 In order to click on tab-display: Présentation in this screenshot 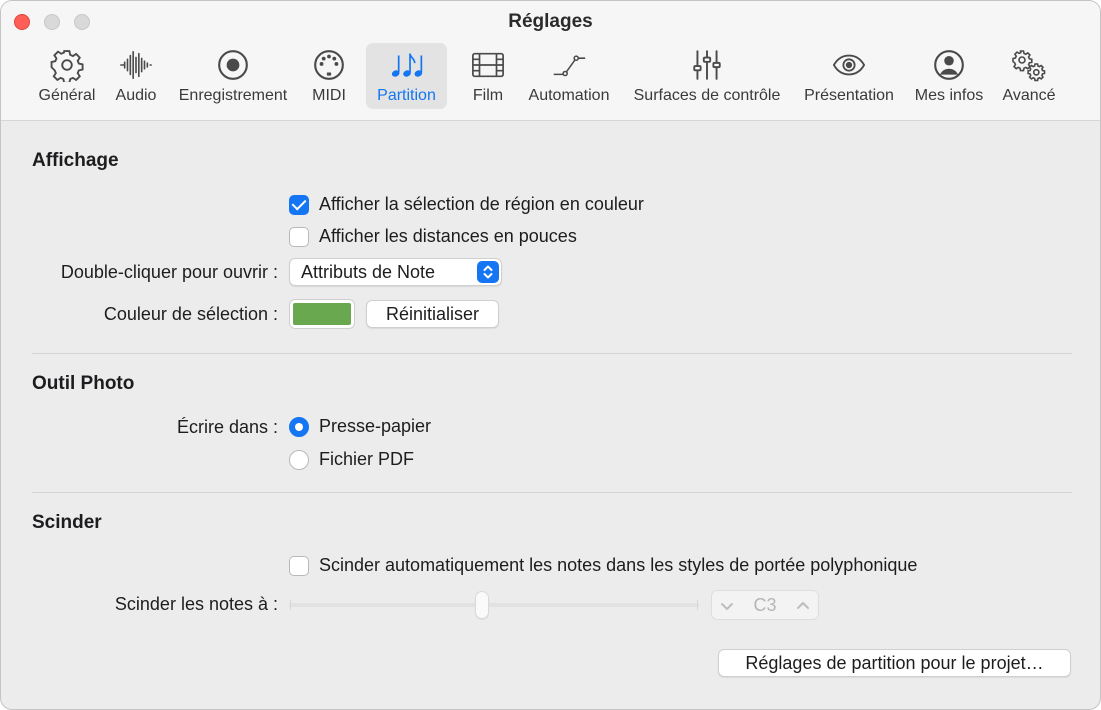, I will do `click(849, 76)`.